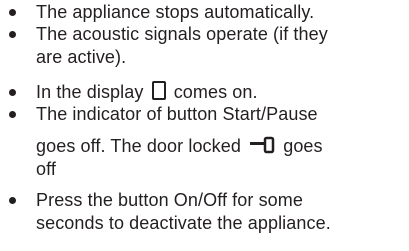 The height and width of the screenshot is (251, 409). I want to click on door-locked-icon, so click(262, 145).